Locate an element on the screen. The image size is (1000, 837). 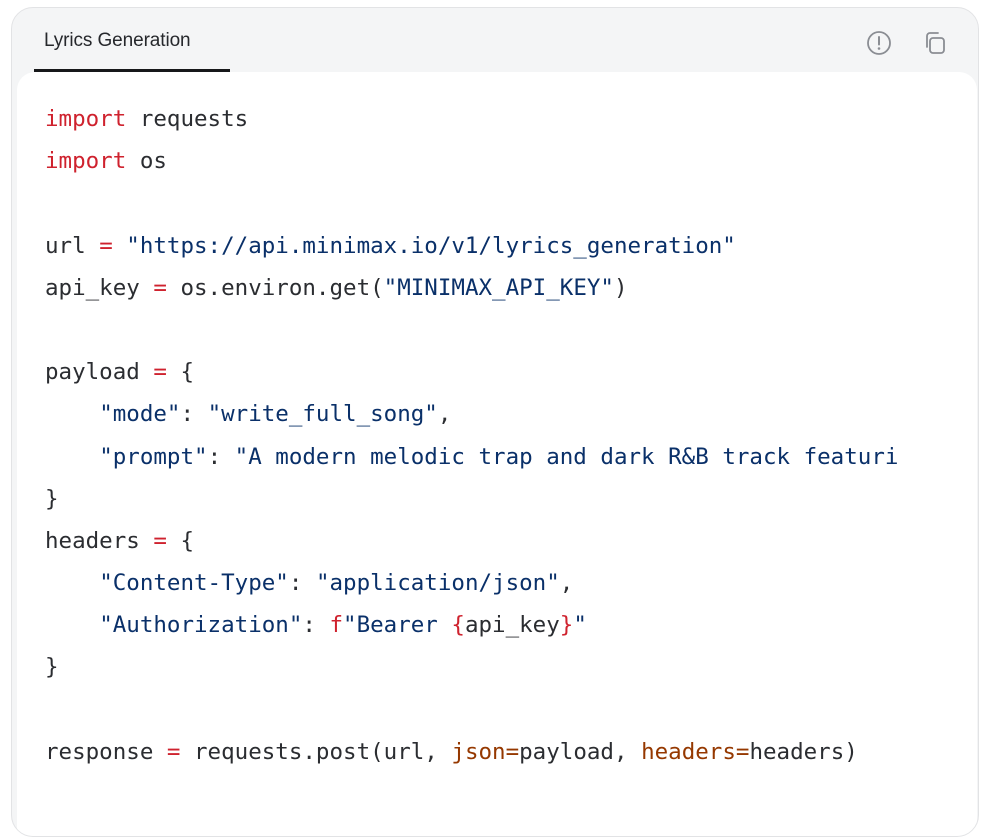
code-token: "prompt" is located at coordinates (153, 456).